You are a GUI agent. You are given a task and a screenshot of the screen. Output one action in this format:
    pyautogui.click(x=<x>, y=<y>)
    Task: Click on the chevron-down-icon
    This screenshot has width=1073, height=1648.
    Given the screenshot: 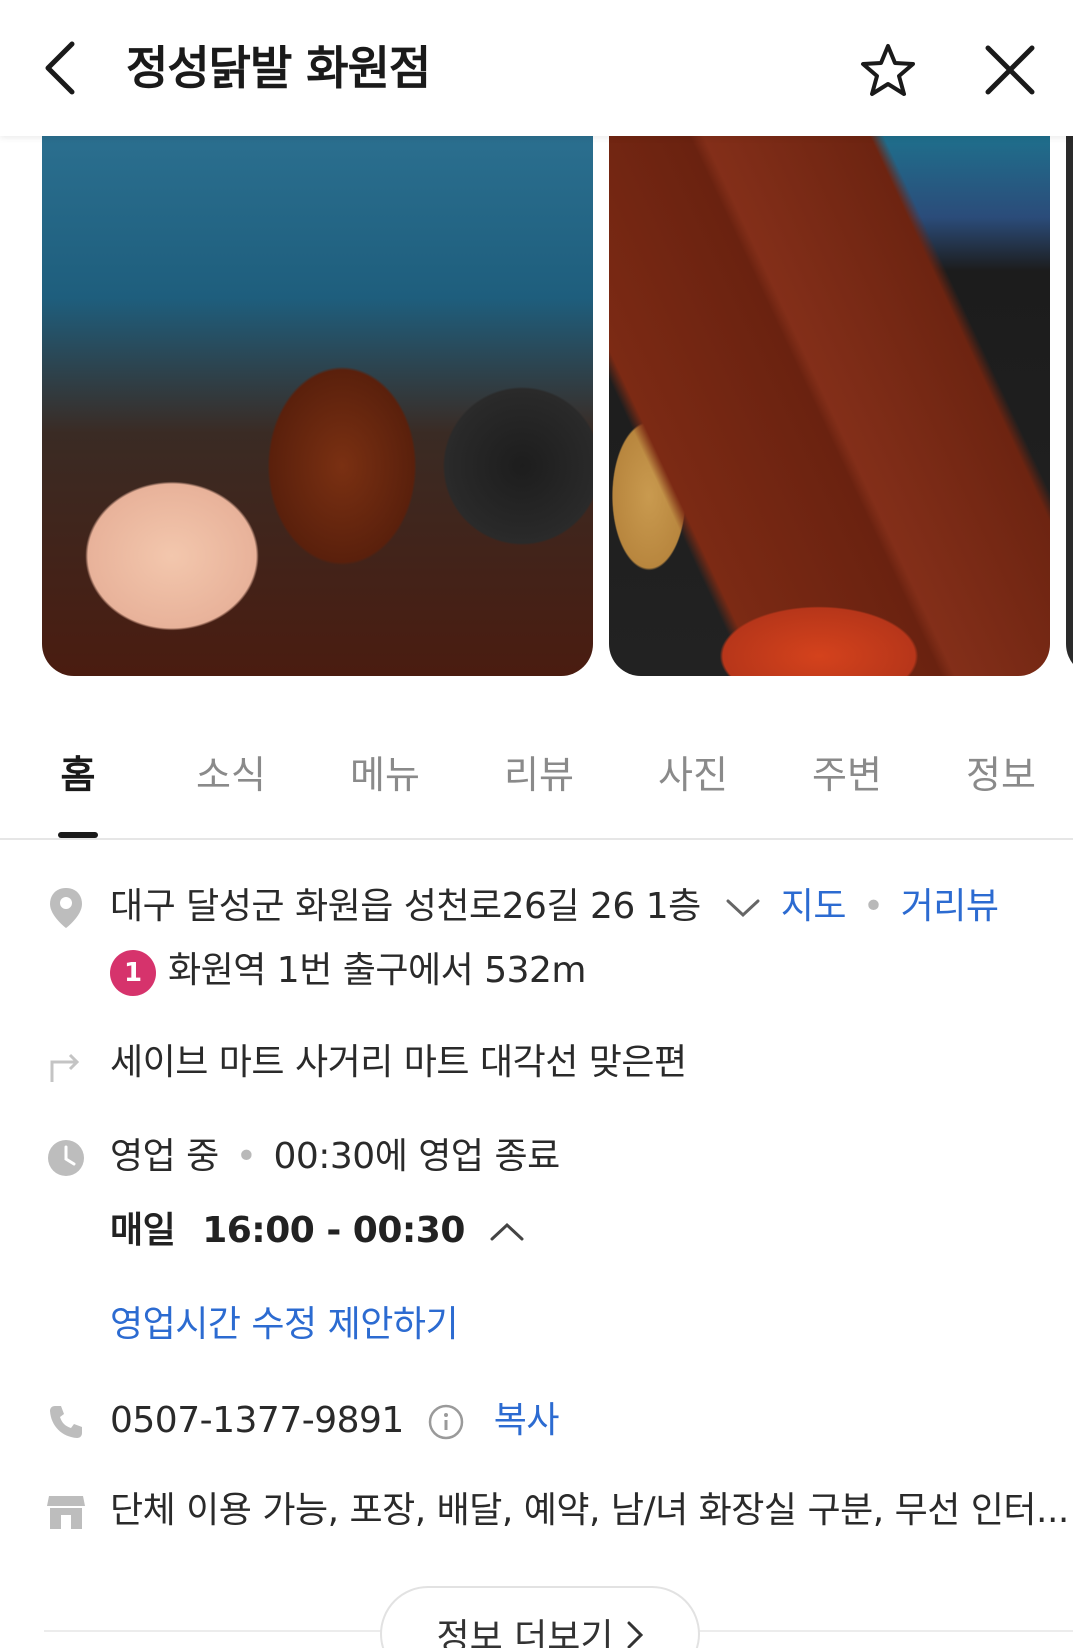 What is the action you would take?
    pyautogui.click(x=743, y=908)
    